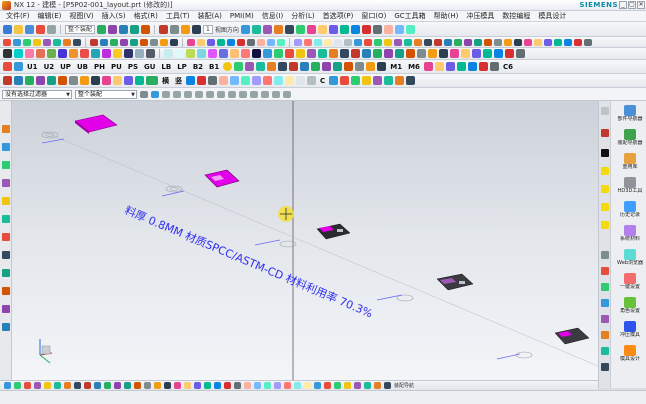 This screenshot has height=404, width=646. What do you see at coordinates (578, 42) in the screenshot?
I see `bom-icon` at bounding box center [578, 42].